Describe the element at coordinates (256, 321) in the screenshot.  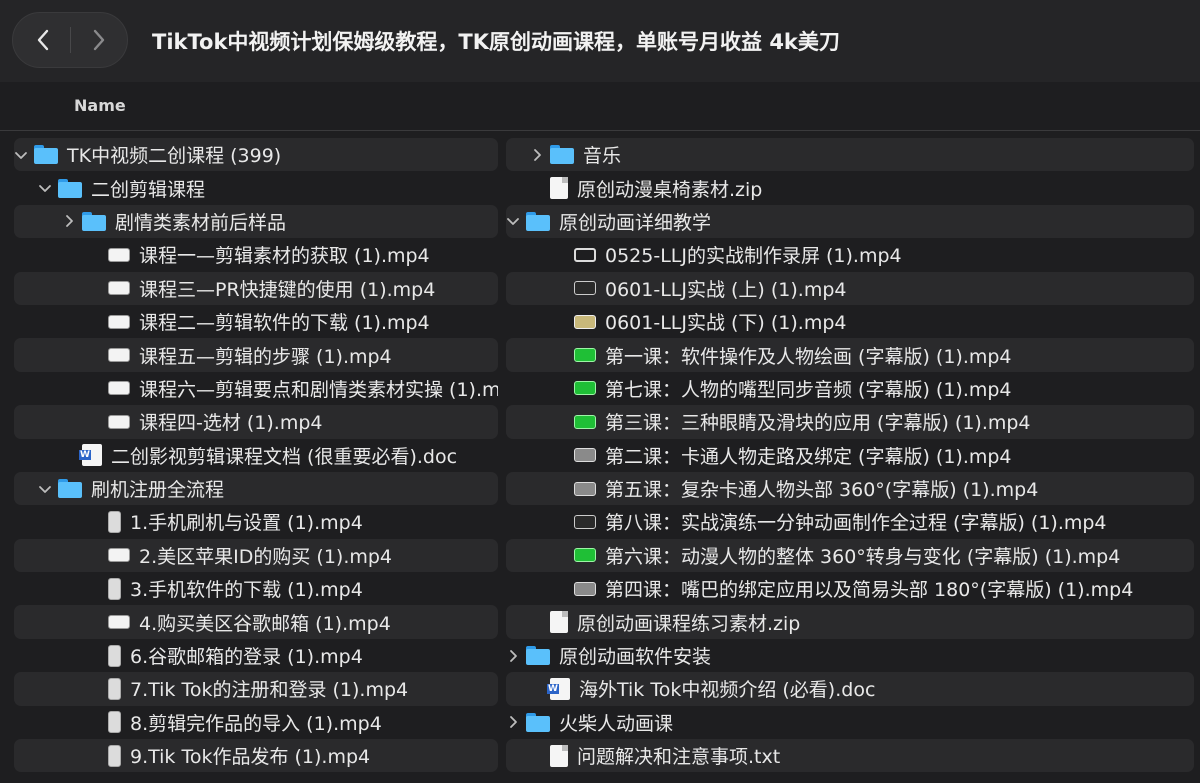
I see `file-row: 课程二—剪辑软件的下载 (1).mp4` at that location.